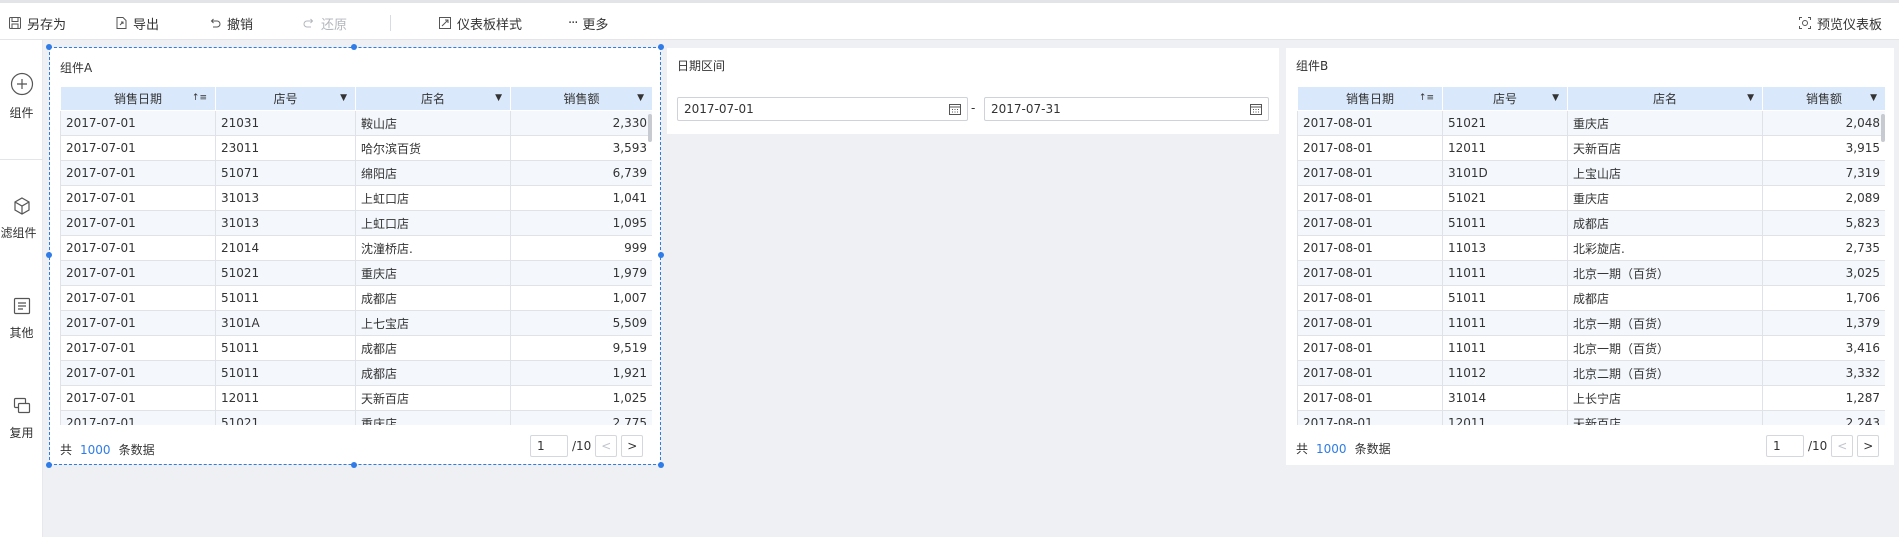  I want to click on rail-item-filter-component: 滤组件, so click(21, 218).